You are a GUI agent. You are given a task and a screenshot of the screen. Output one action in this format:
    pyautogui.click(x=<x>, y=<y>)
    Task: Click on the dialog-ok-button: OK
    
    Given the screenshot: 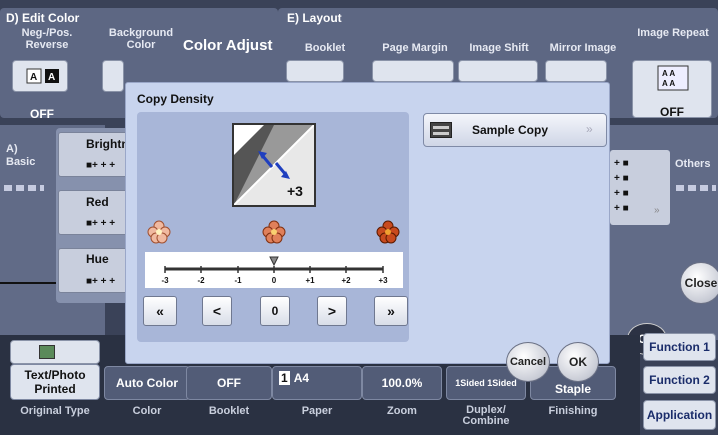 What is the action you would take?
    pyautogui.click(x=578, y=362)
    